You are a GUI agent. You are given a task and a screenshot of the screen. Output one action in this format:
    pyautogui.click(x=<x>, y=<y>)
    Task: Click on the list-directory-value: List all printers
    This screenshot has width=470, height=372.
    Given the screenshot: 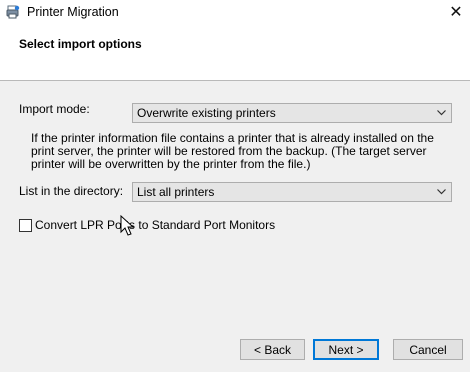 What is the action you would take?
    pyautogui.click(x=176, y=192)
    